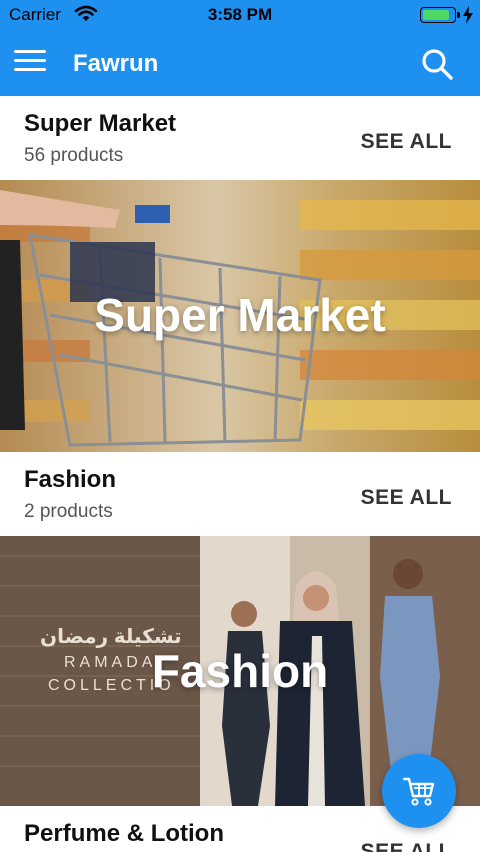 The height and width of the screenshot is (852, 480). What do you see at coordinates (437, 64) in the screenshot?
I see `search-icon` at bounding box center [437, 64].